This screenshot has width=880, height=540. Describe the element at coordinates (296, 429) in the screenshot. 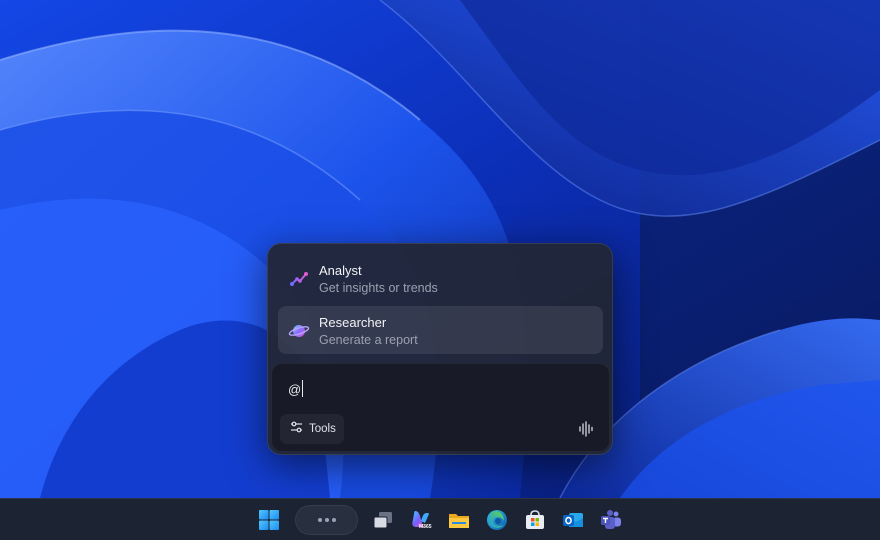

I see `sliders-icon` at that location.